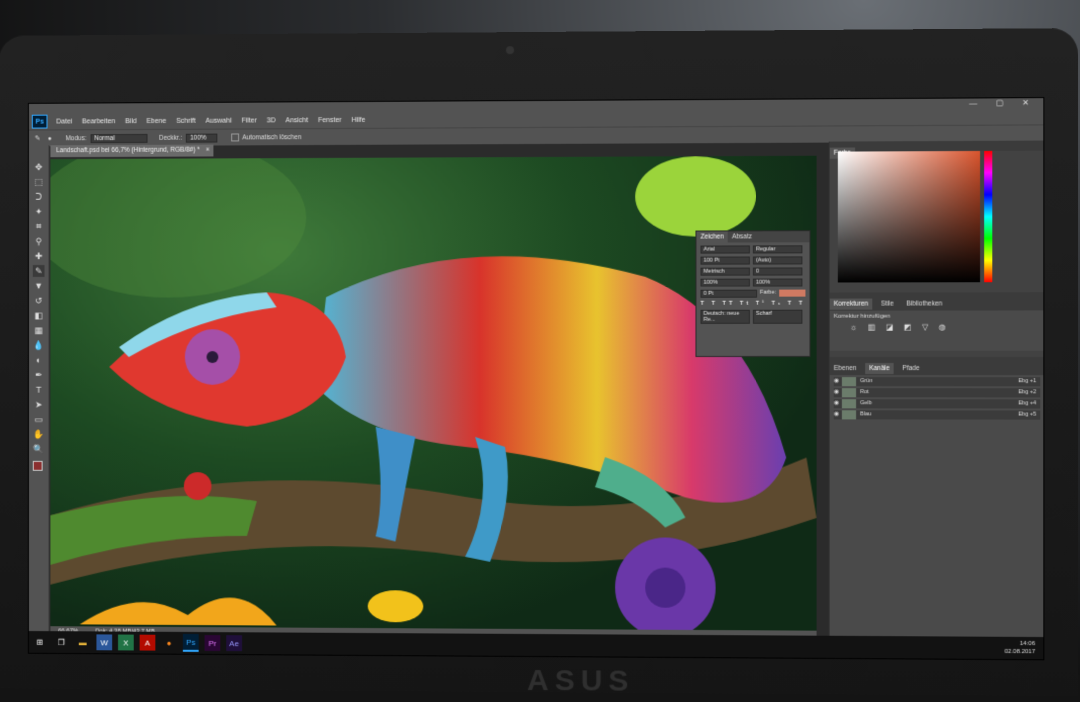  Describe the element at coordinates (1027, 403) in the screenshot. I see `layer-shortcut: Ebg +4` at that location.